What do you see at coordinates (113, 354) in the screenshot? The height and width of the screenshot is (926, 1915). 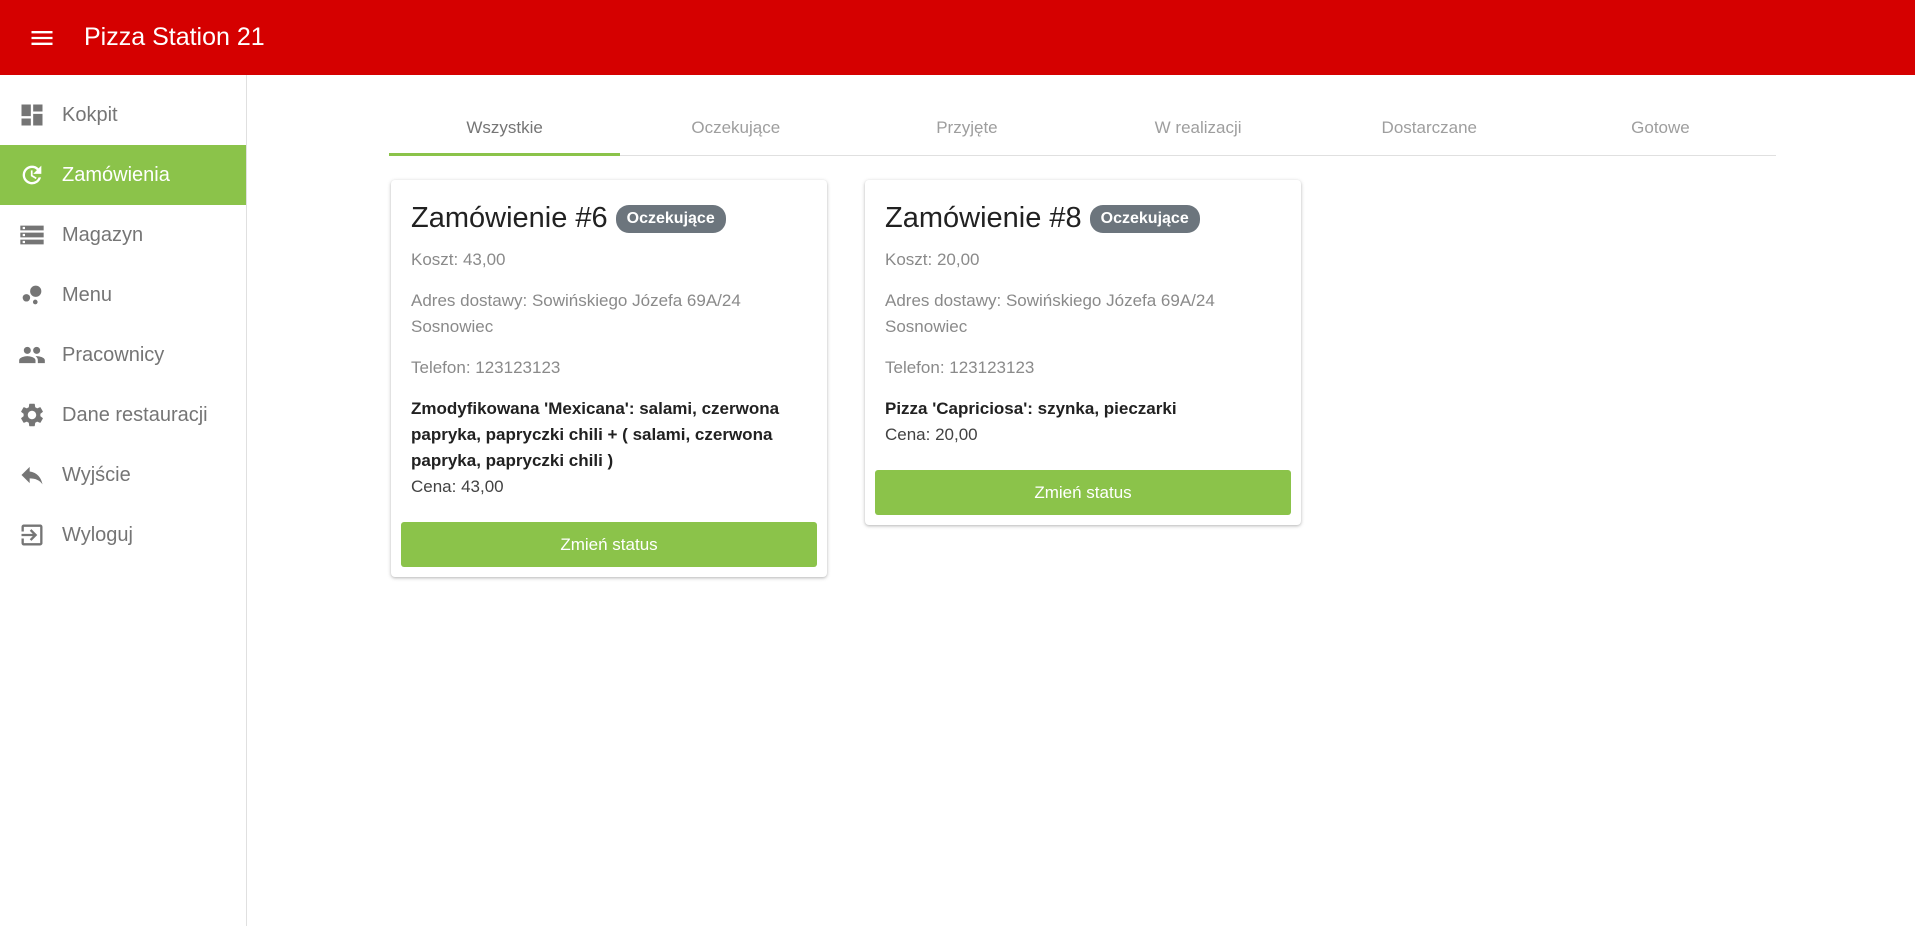 I see `sidebar-item-label: Pracownicy` at bounding box center [113, 354].